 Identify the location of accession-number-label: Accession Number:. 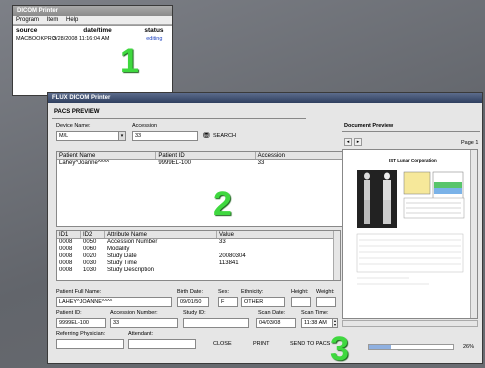
(134, 313).